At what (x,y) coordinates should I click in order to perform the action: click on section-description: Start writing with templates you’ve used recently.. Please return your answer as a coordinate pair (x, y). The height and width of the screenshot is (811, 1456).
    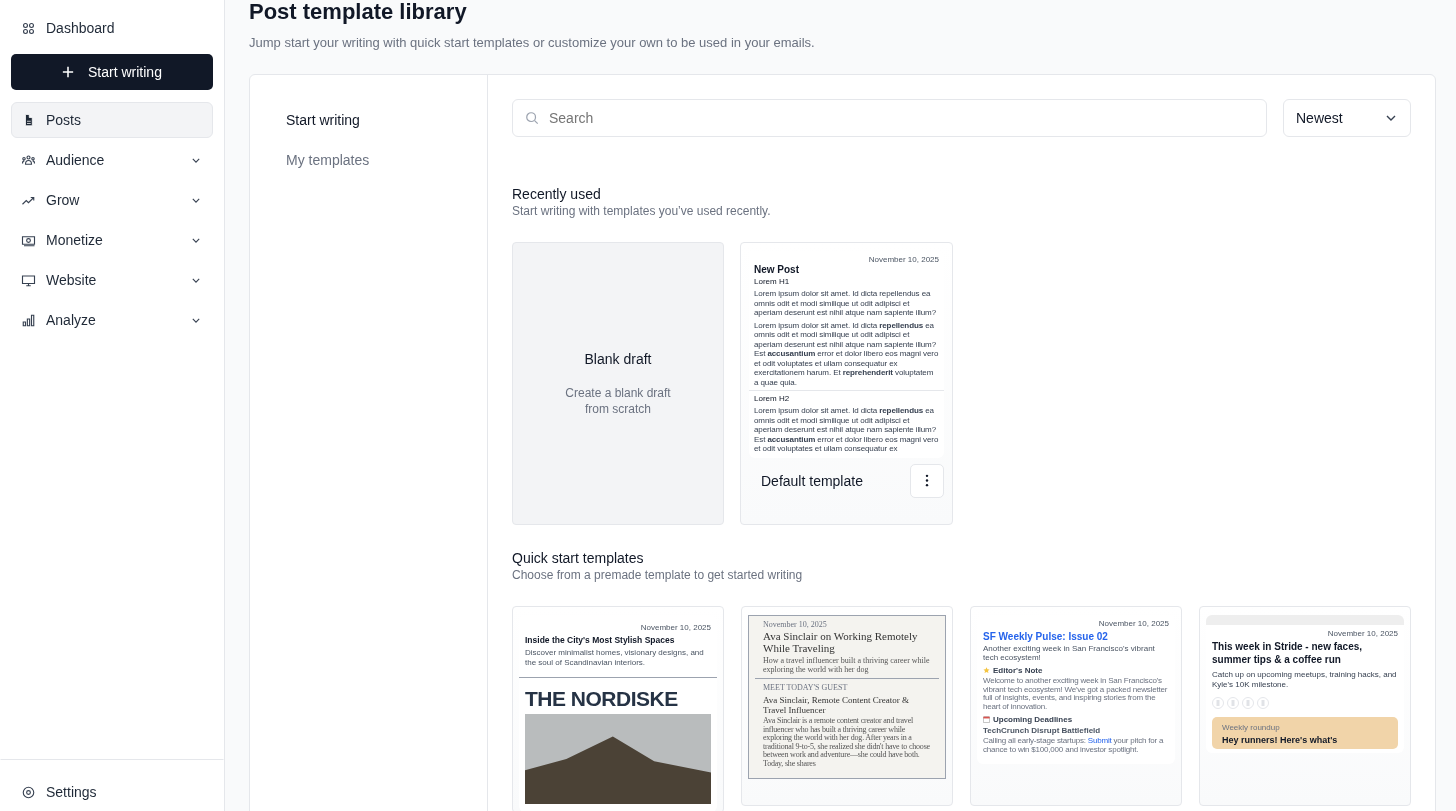
    Looking at the image, I should click on (642, 211).